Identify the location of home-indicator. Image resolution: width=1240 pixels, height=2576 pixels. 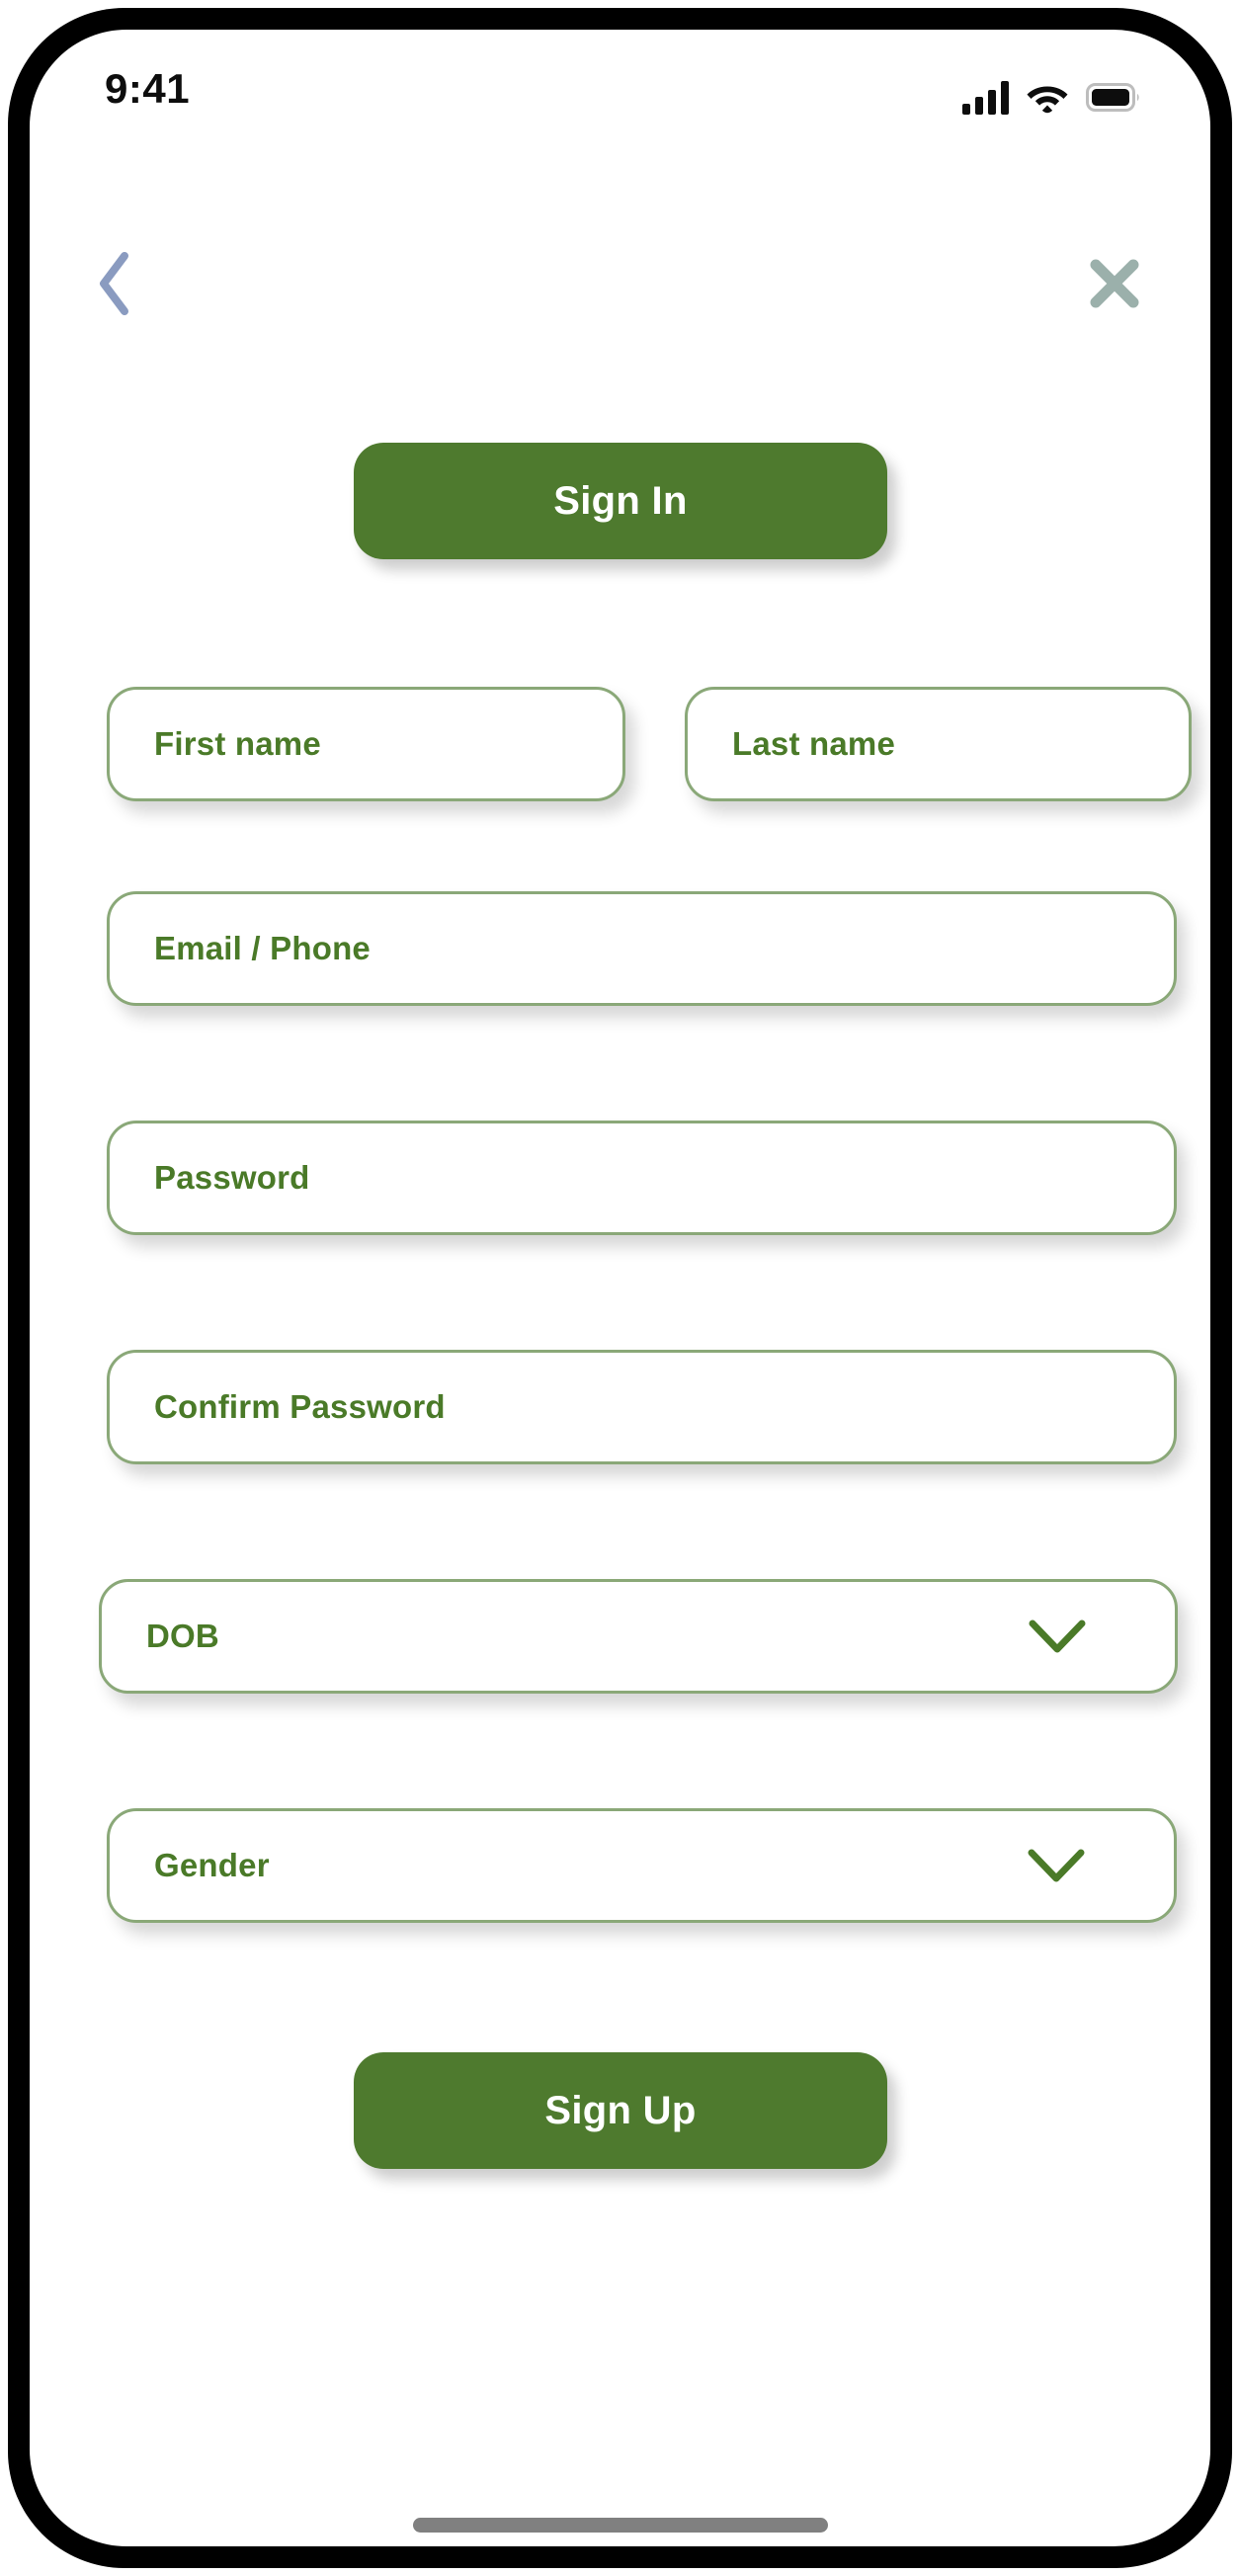
(620, 2525).